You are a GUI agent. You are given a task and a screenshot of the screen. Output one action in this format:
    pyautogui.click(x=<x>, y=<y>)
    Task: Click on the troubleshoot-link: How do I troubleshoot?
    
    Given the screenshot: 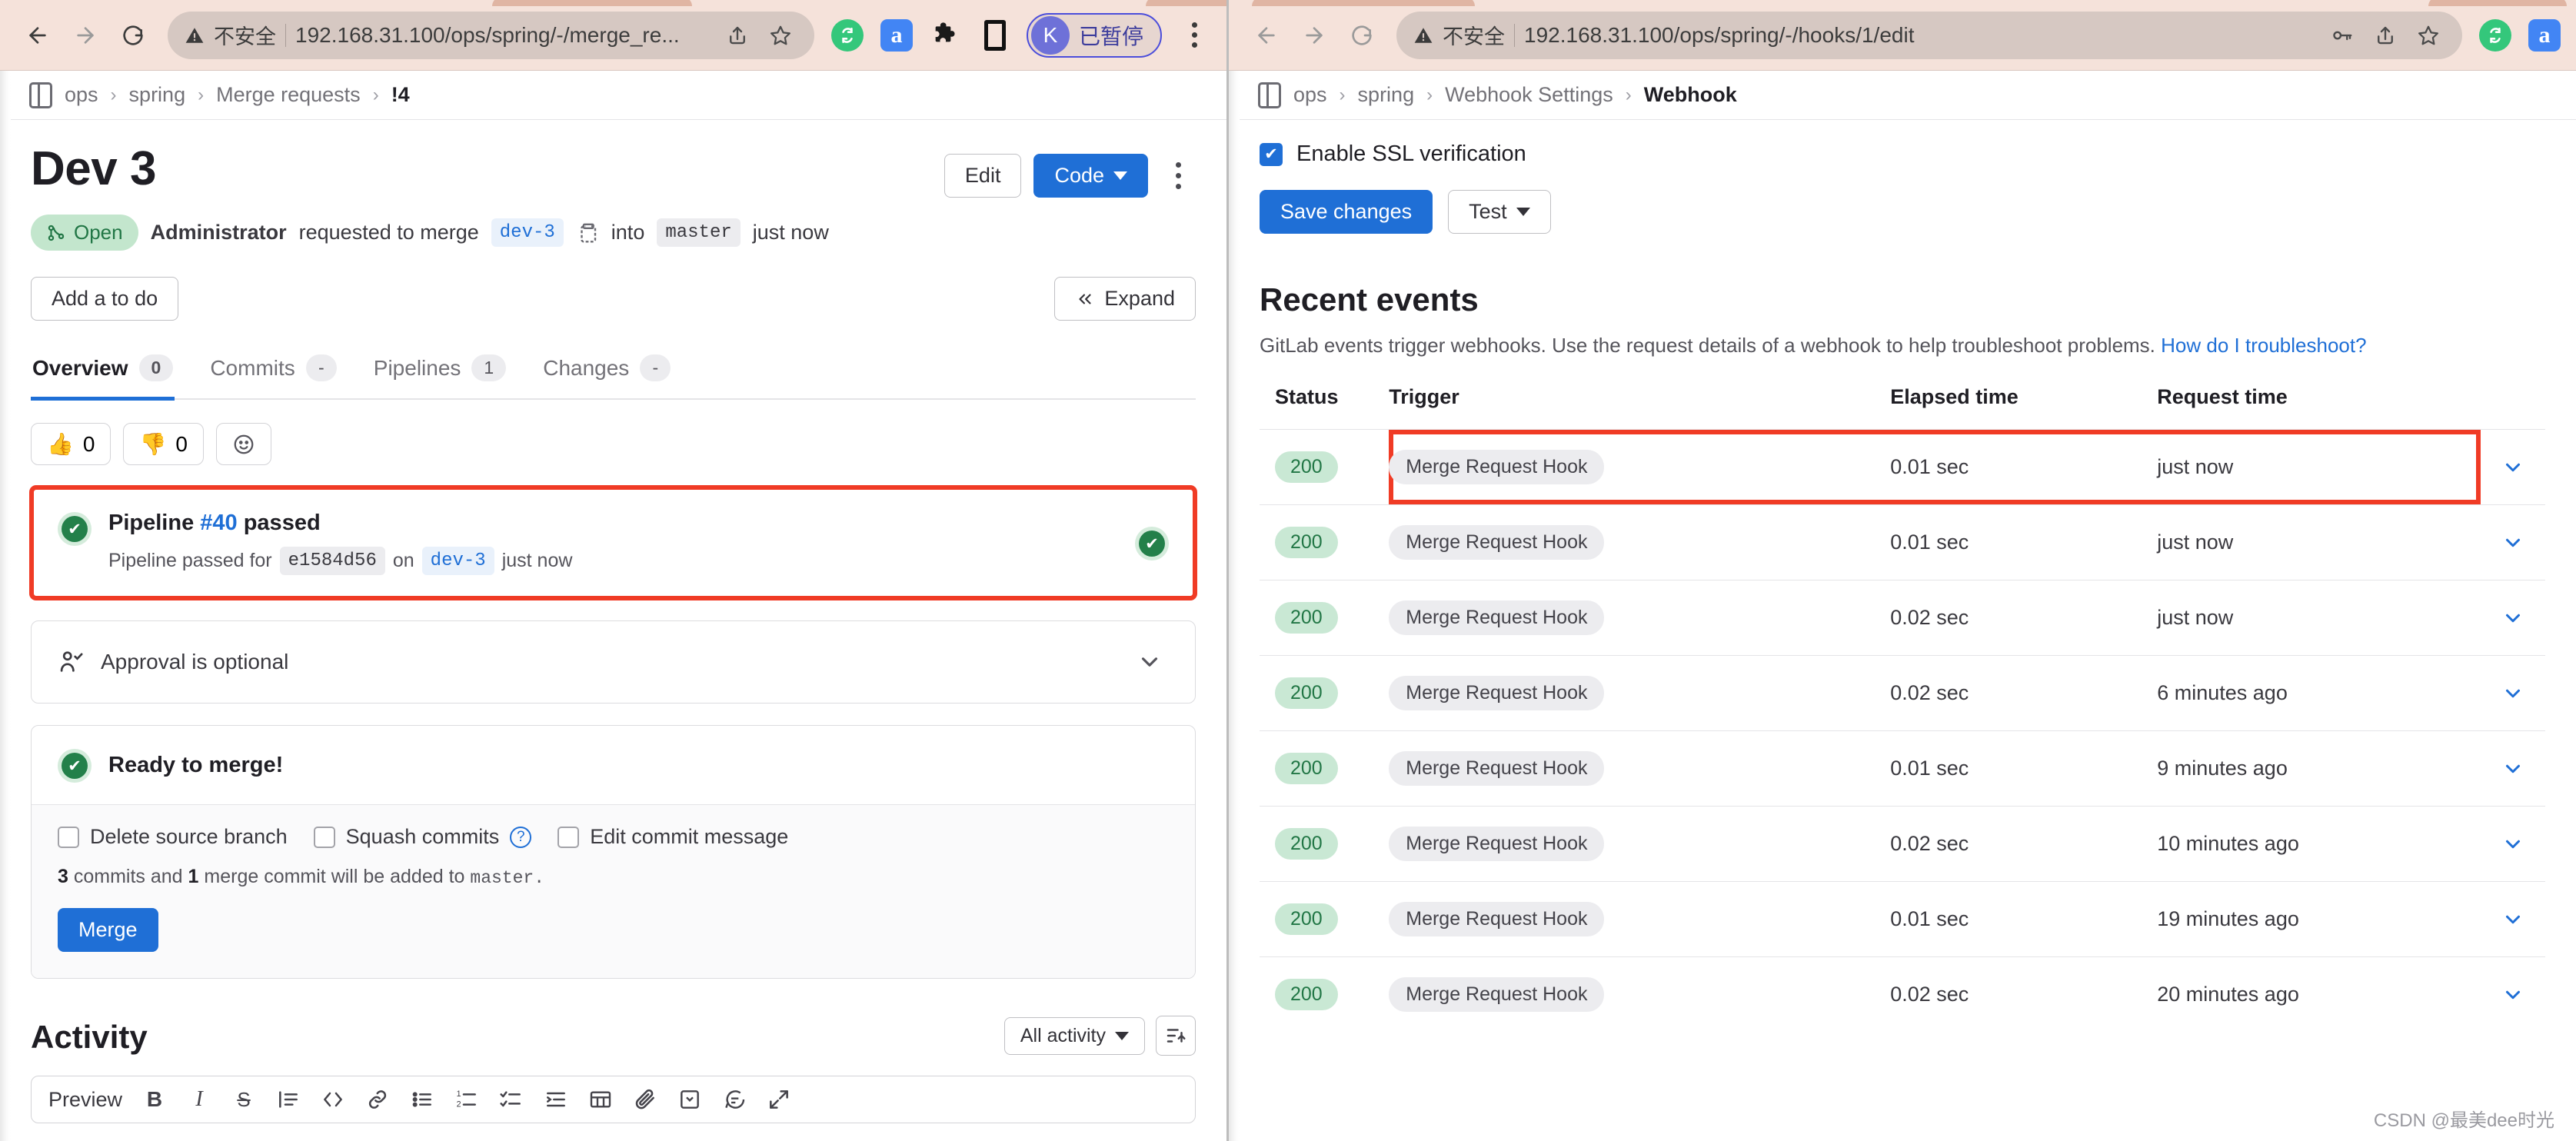 What is the action you would take?
    pyautogui.click(x=2263, y=345)
    